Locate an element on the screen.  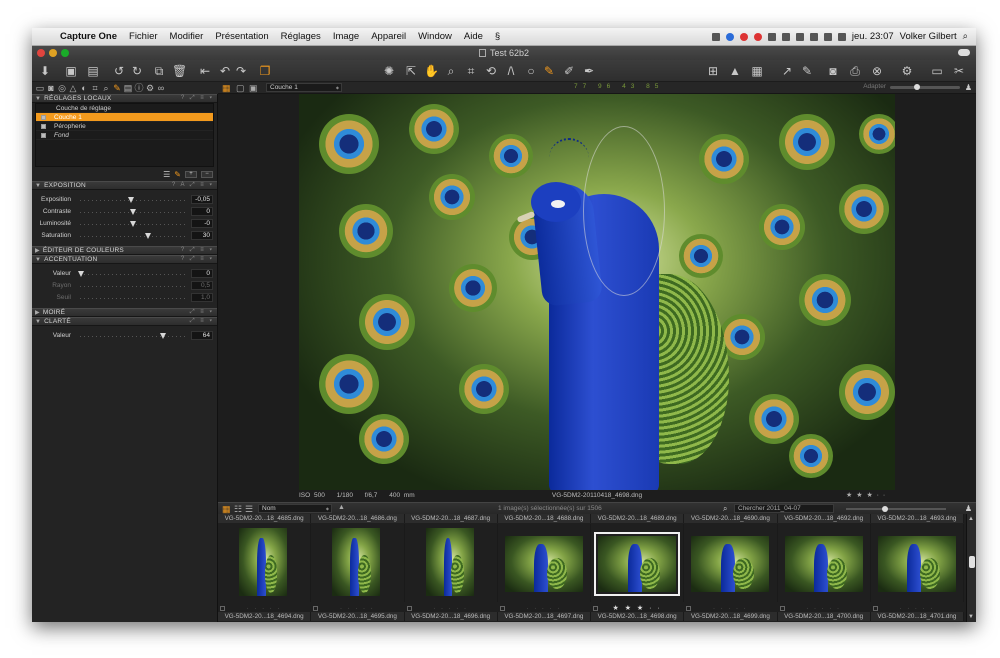
single-view-icon: ▢ is located at coordinates (240, 88).